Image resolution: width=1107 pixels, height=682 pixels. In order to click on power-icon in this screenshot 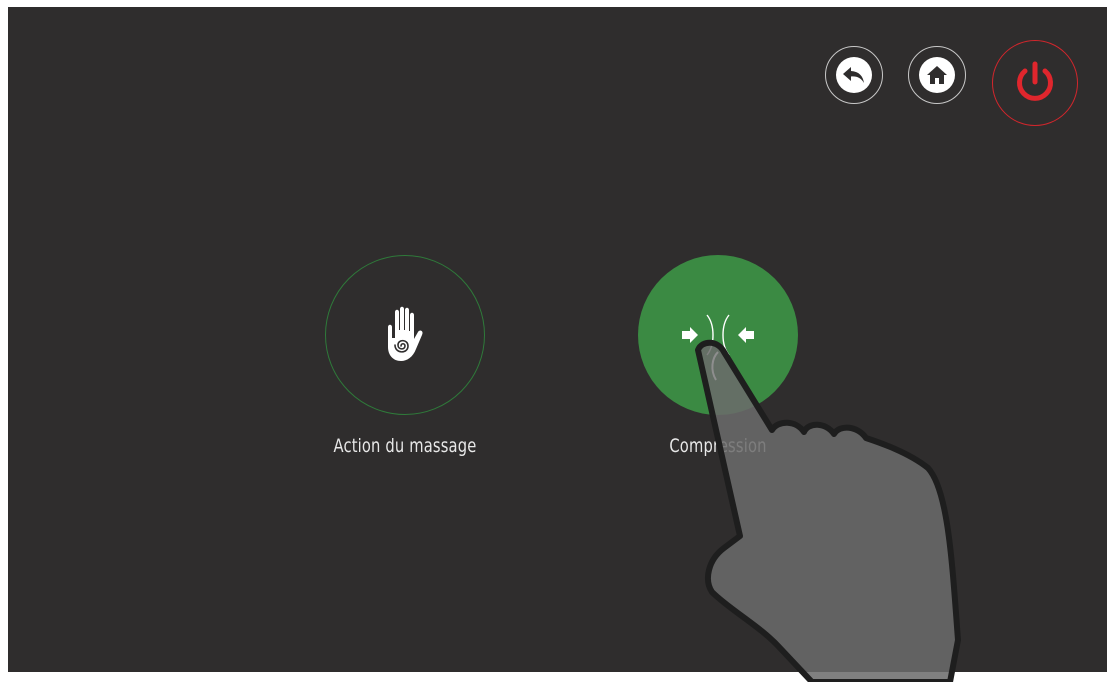, I will do `click(1035, 81)`.